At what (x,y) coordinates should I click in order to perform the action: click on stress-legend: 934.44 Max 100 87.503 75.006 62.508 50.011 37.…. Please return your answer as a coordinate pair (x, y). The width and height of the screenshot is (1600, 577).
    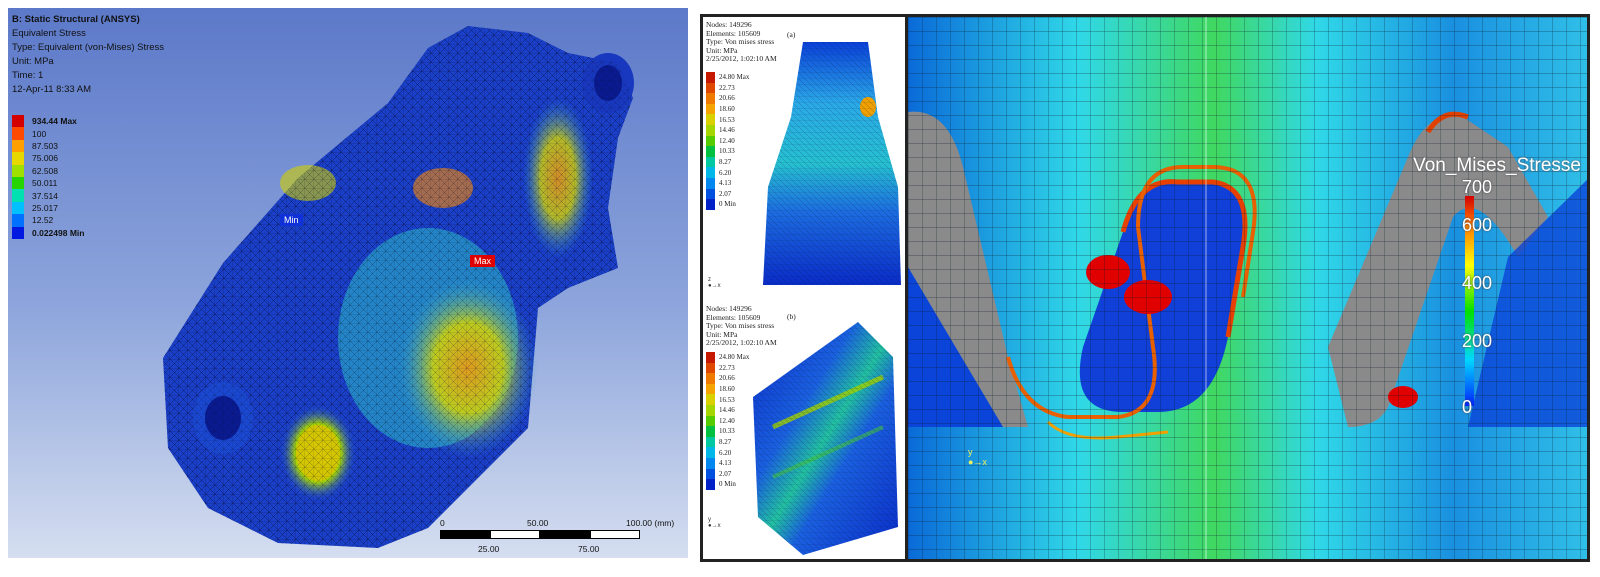
    Looking at the image, I should click on (48, 177).